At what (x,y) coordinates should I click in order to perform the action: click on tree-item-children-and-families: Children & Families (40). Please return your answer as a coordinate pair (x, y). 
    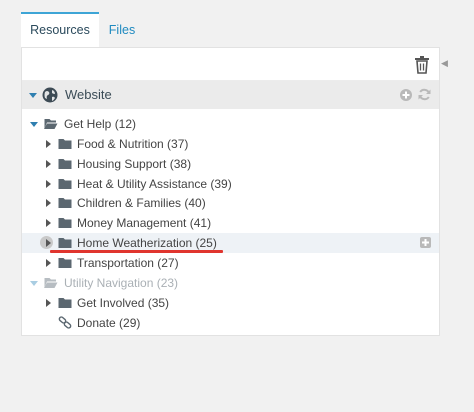
    Looking at the image, I should click on (230, 203).